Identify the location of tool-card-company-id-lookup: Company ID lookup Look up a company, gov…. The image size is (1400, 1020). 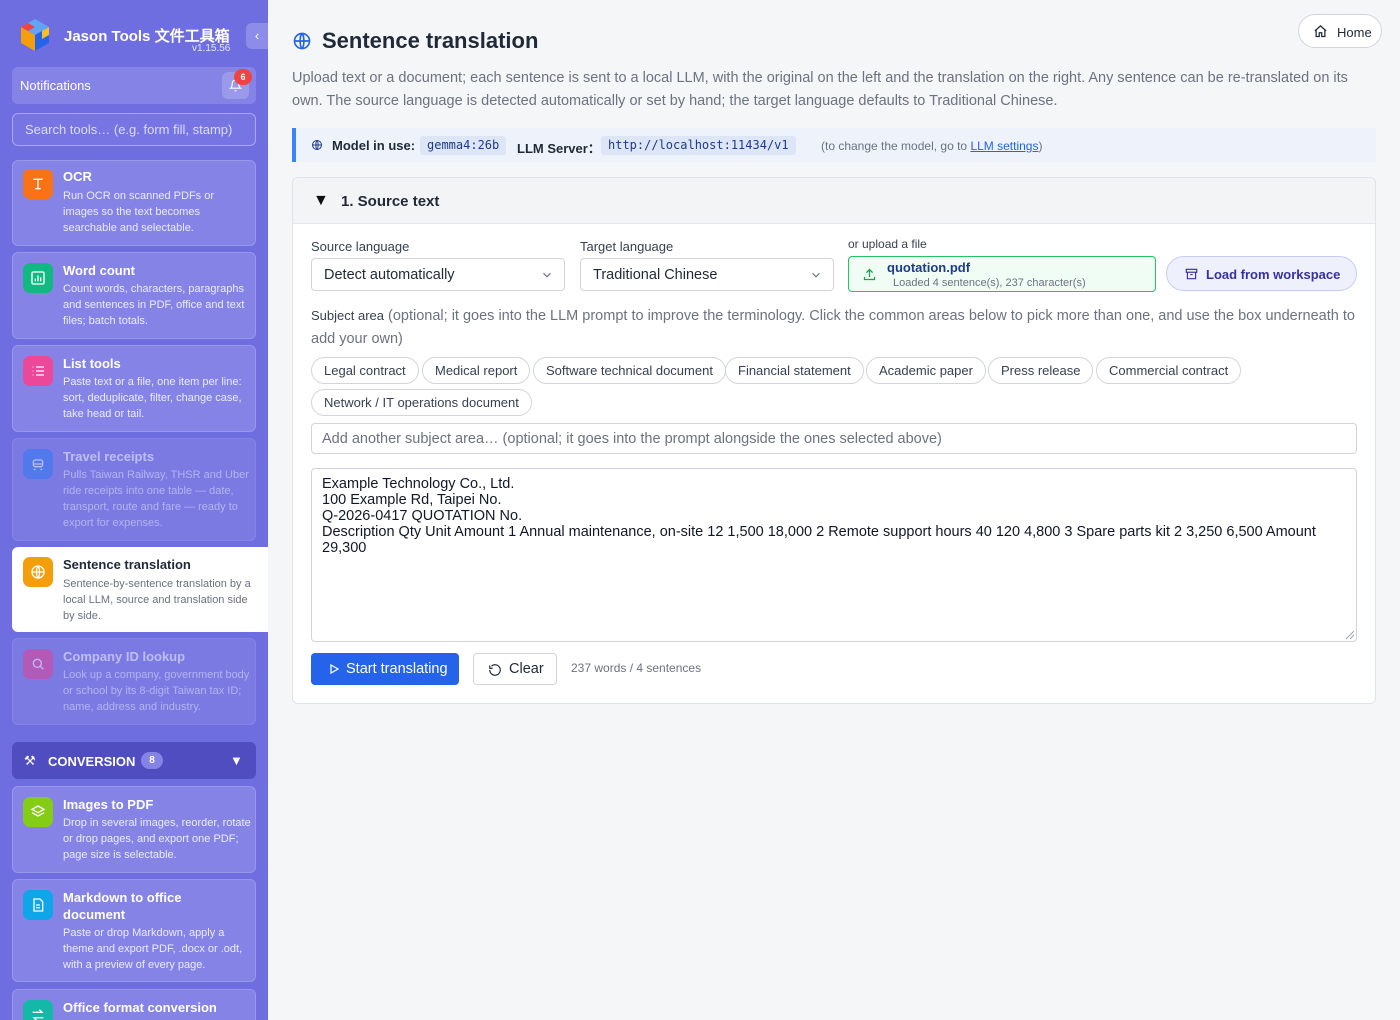
(134, 681).